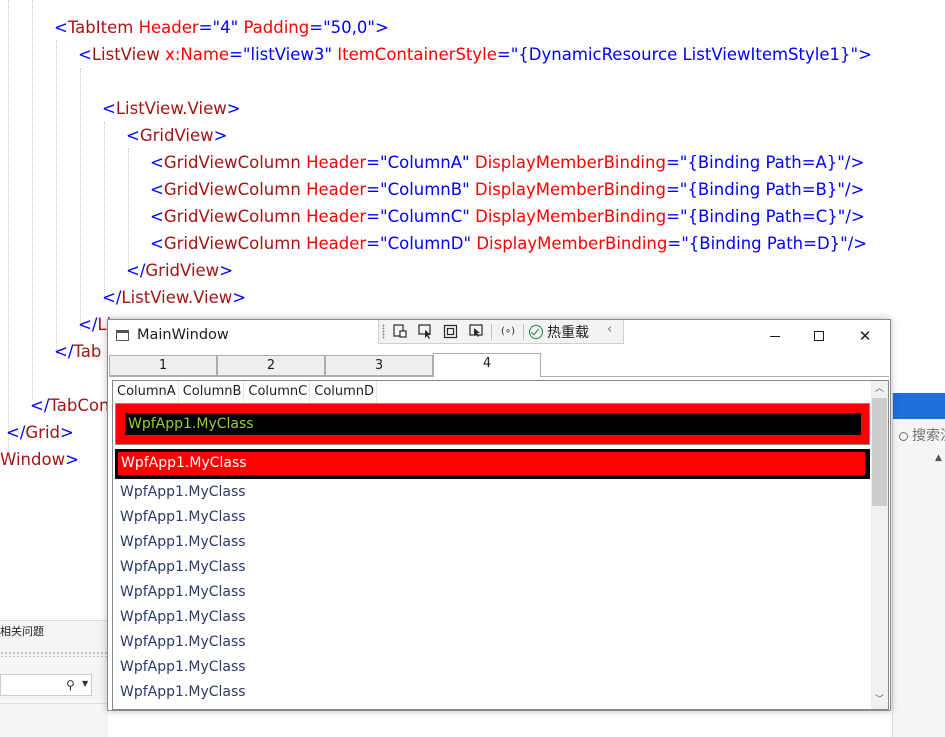  Describe the element at coordinates (46, 685) in the screenshot. I see `error-search-input` at that location.